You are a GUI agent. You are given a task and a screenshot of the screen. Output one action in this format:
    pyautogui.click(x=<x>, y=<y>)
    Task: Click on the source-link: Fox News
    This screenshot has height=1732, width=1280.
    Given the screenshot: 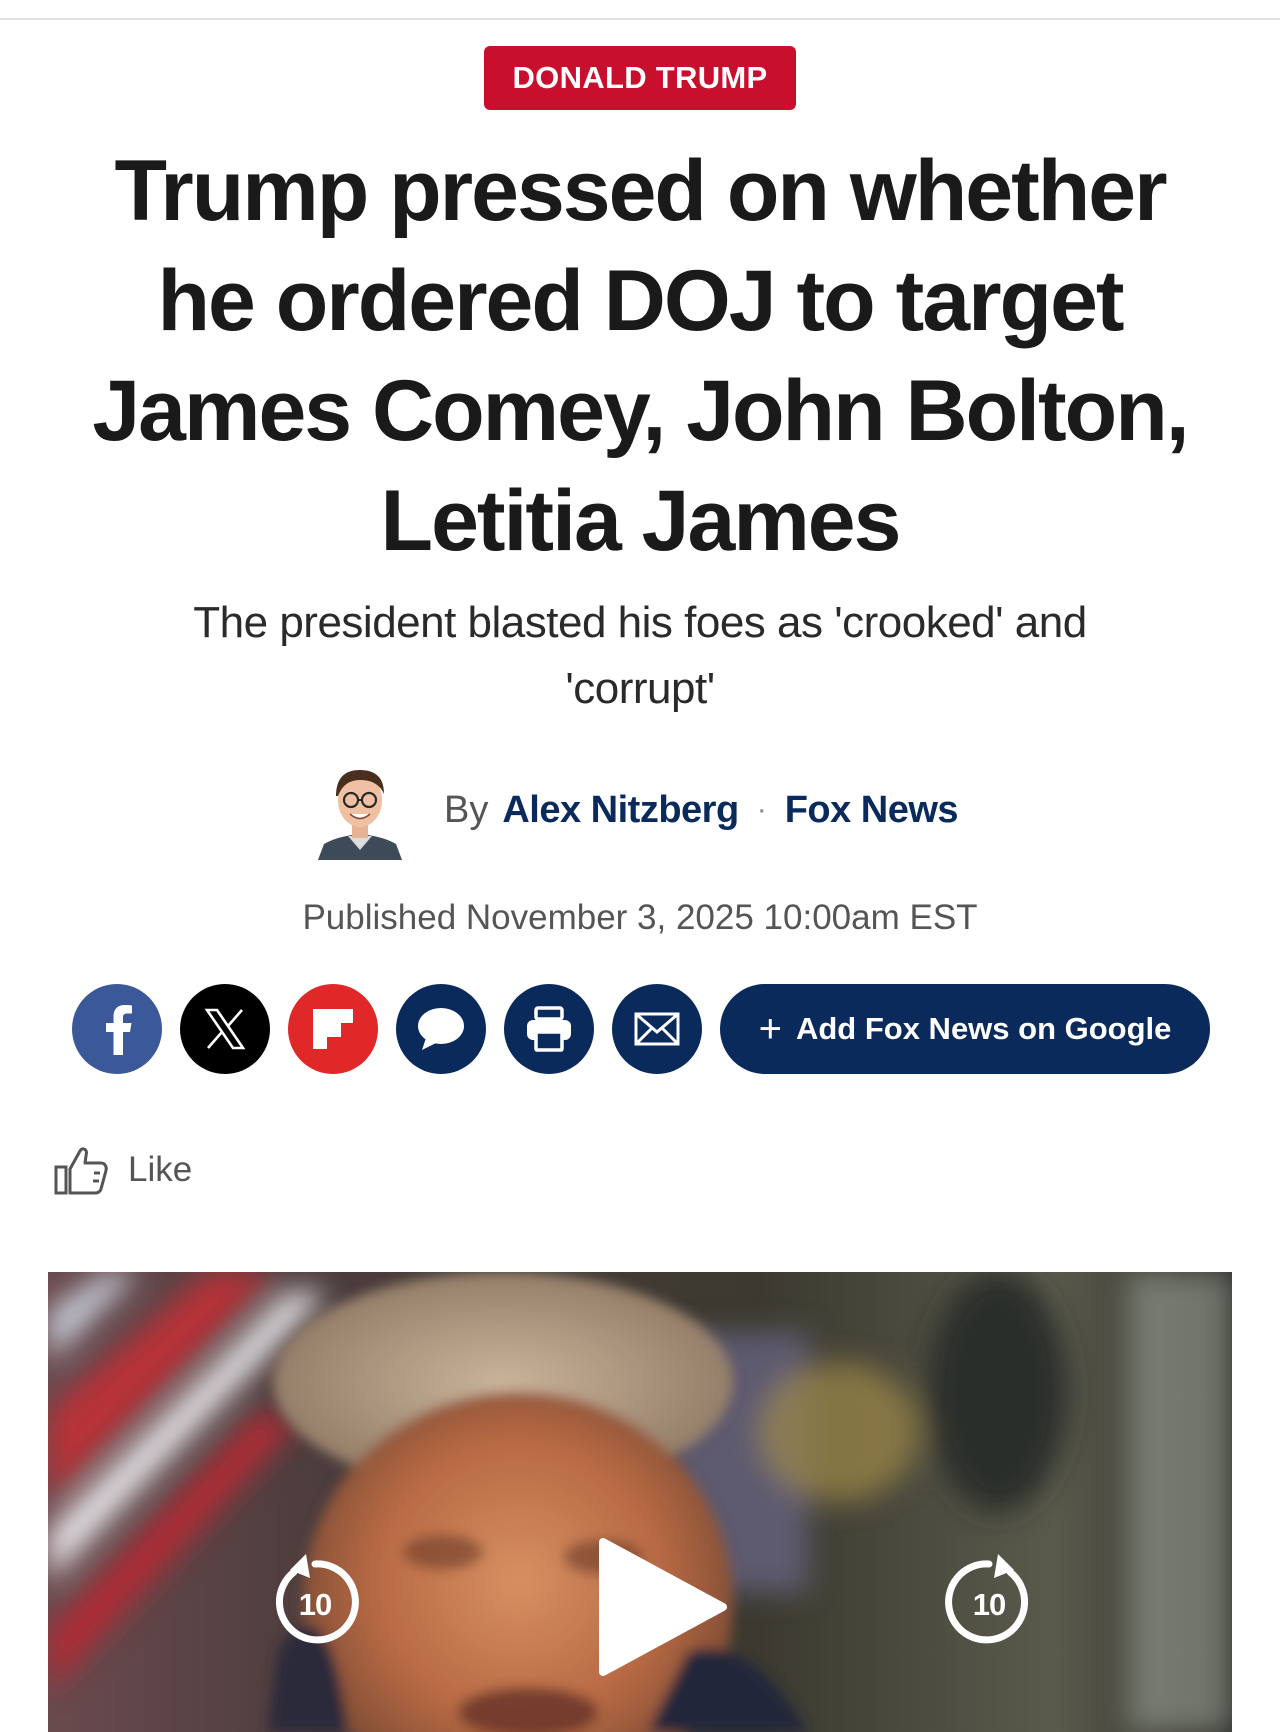 What is the action you would take?
    pyautogui.click(x=872, y=810)
    